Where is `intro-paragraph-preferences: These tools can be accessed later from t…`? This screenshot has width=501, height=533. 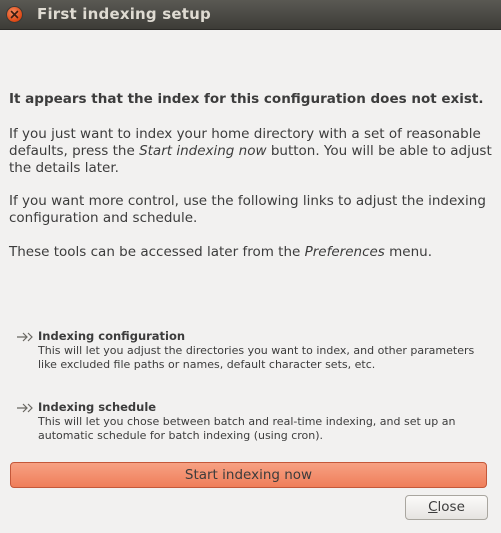 intro-paragraph-preferences: These tools can be accessed later from t… is located at coordinates (251, 252).